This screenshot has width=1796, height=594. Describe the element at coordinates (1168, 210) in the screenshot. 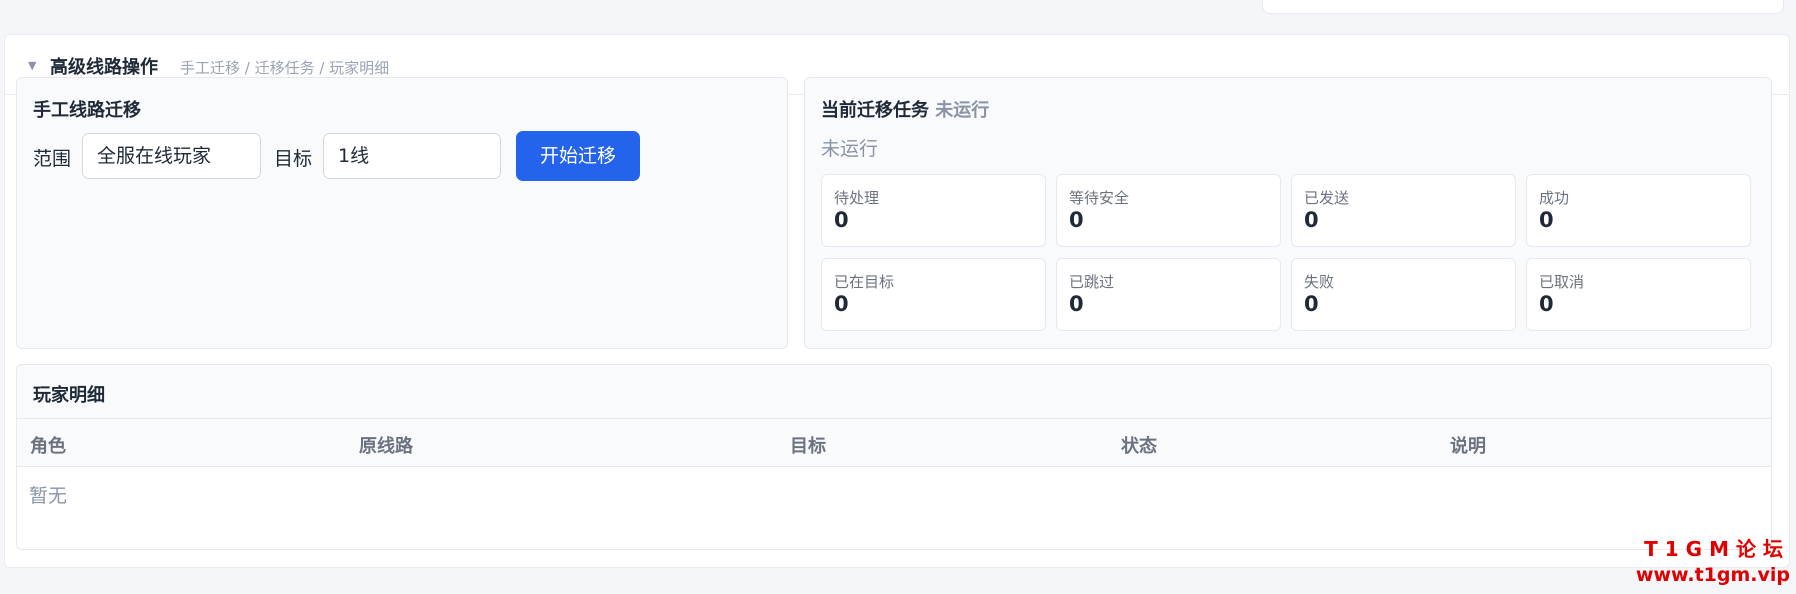

I see `stat-waiting-safe: 等待安全 0` at that location.